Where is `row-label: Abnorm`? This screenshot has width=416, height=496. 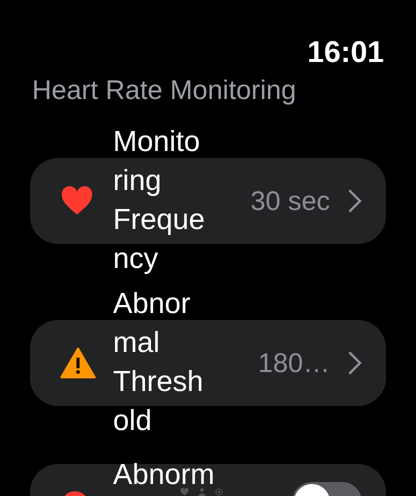 row-label: Abnorm is located at coordinates (164, 475).